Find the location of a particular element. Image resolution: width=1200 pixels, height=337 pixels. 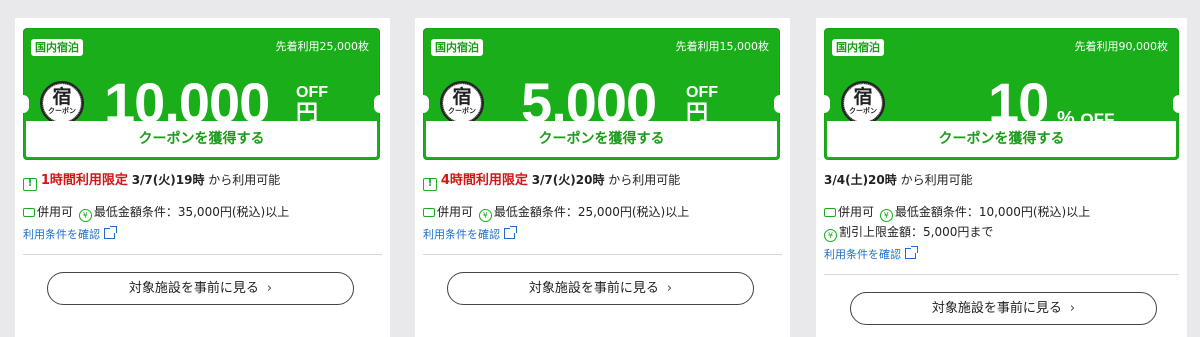

start-time: 3/7(火)19時 is located at coordinates (168, 180).